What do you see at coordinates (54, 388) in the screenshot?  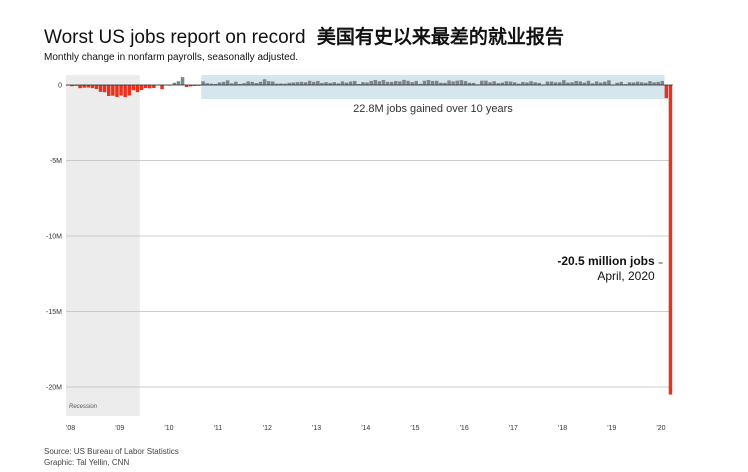 I see `y-tick-label: -20M` at bounding box center [54, 388].